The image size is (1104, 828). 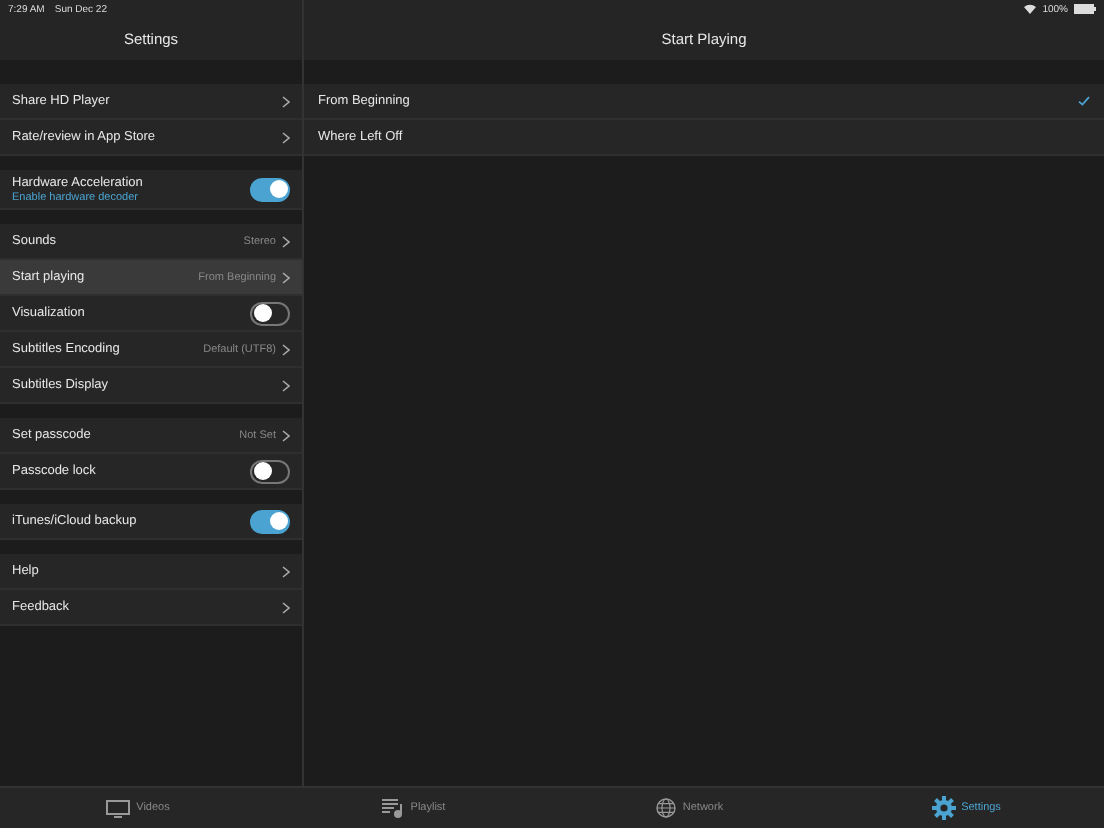 I want to click on wifi-icon, so click(x=1030, y=9).